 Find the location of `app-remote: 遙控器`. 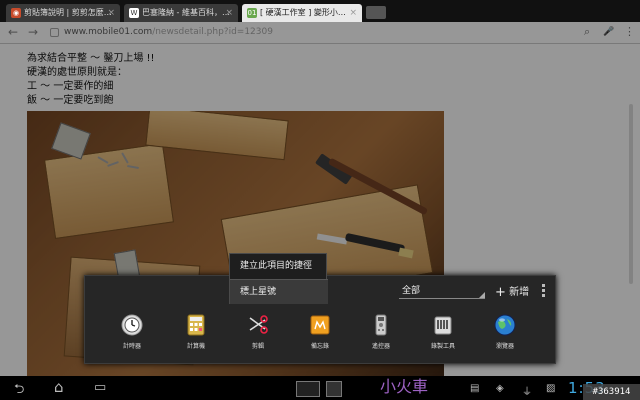

app-remote: 遙控器 is located at coordinates (381, 332).